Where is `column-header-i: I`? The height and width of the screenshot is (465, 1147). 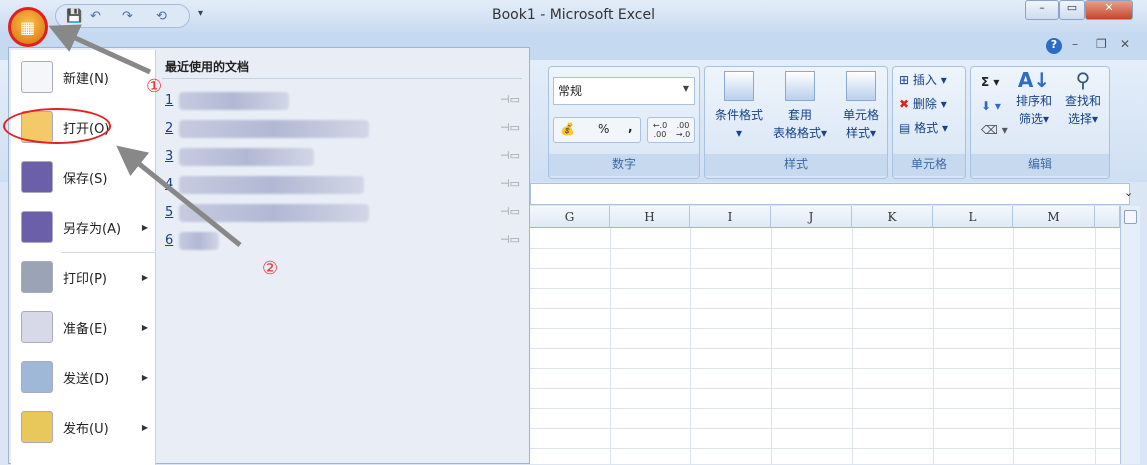 column-header-i: I is located at coordinates (730, 217).